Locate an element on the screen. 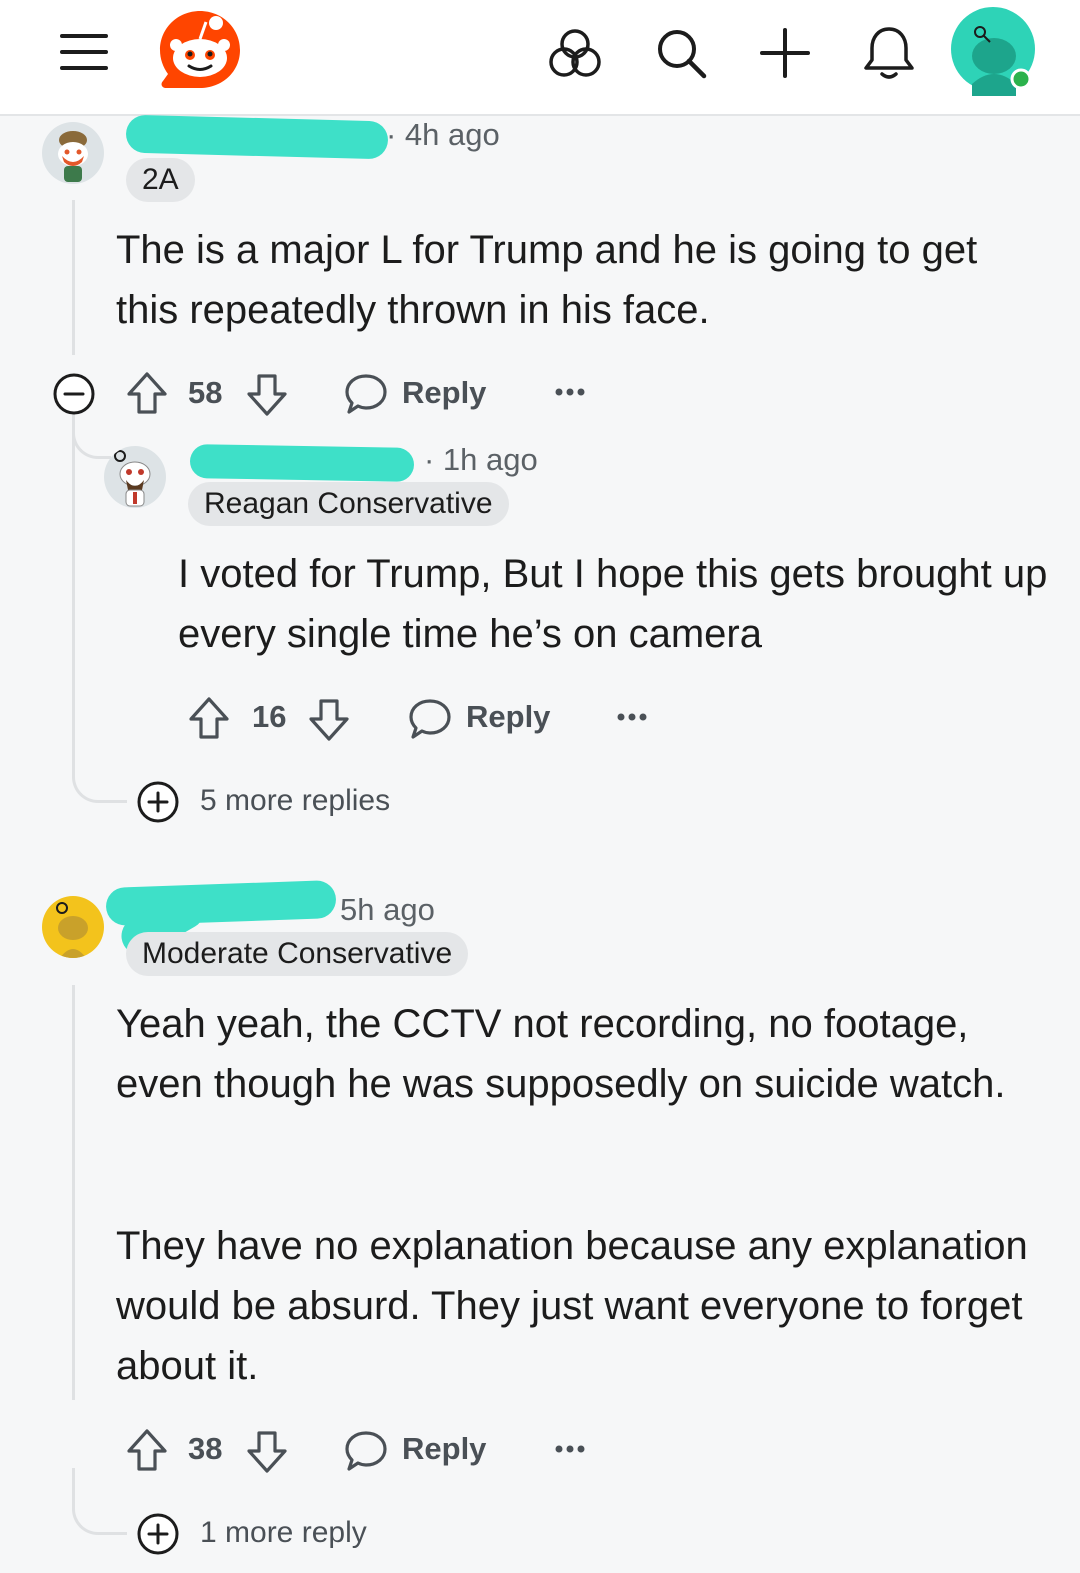 This screenshot has width=1080, height=1573. vote-count: 58 is located at coordinates (205, 392).